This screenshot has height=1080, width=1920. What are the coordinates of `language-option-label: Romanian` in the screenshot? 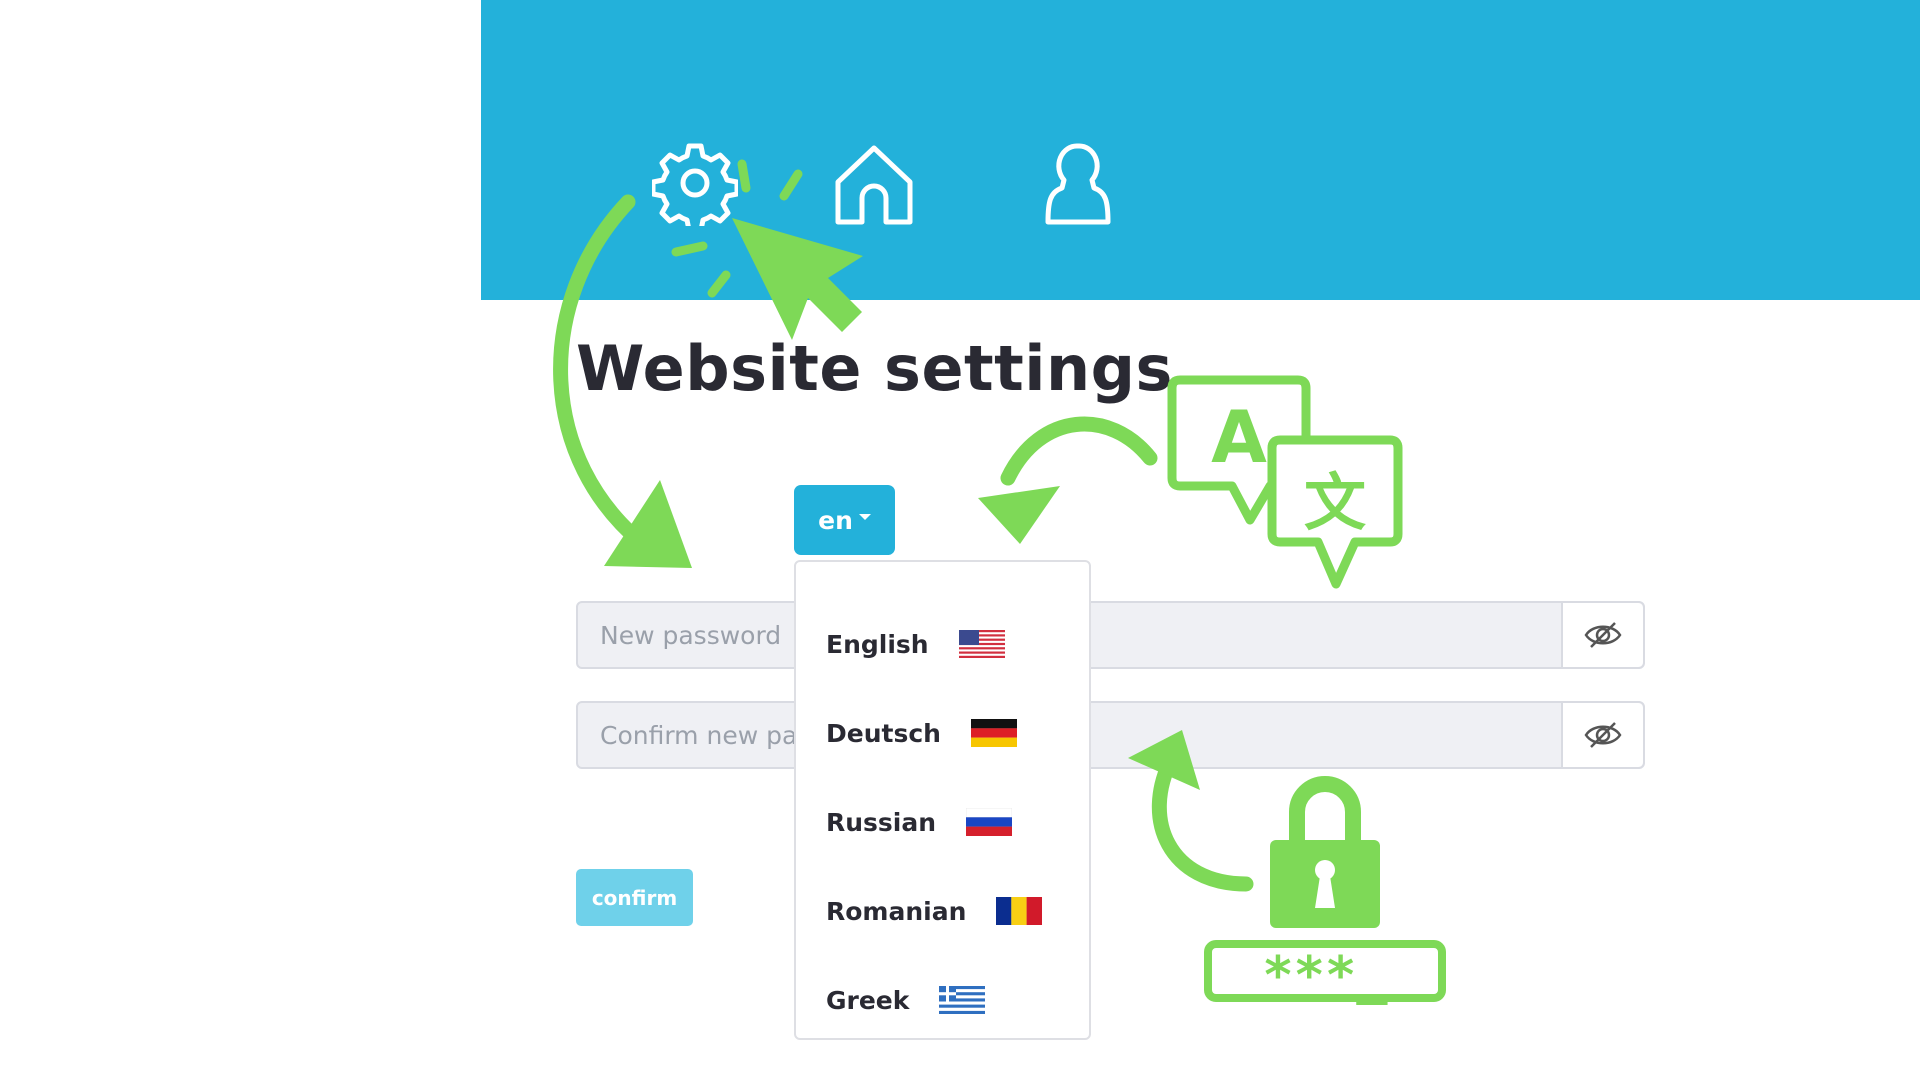 It's located at (896, 911).